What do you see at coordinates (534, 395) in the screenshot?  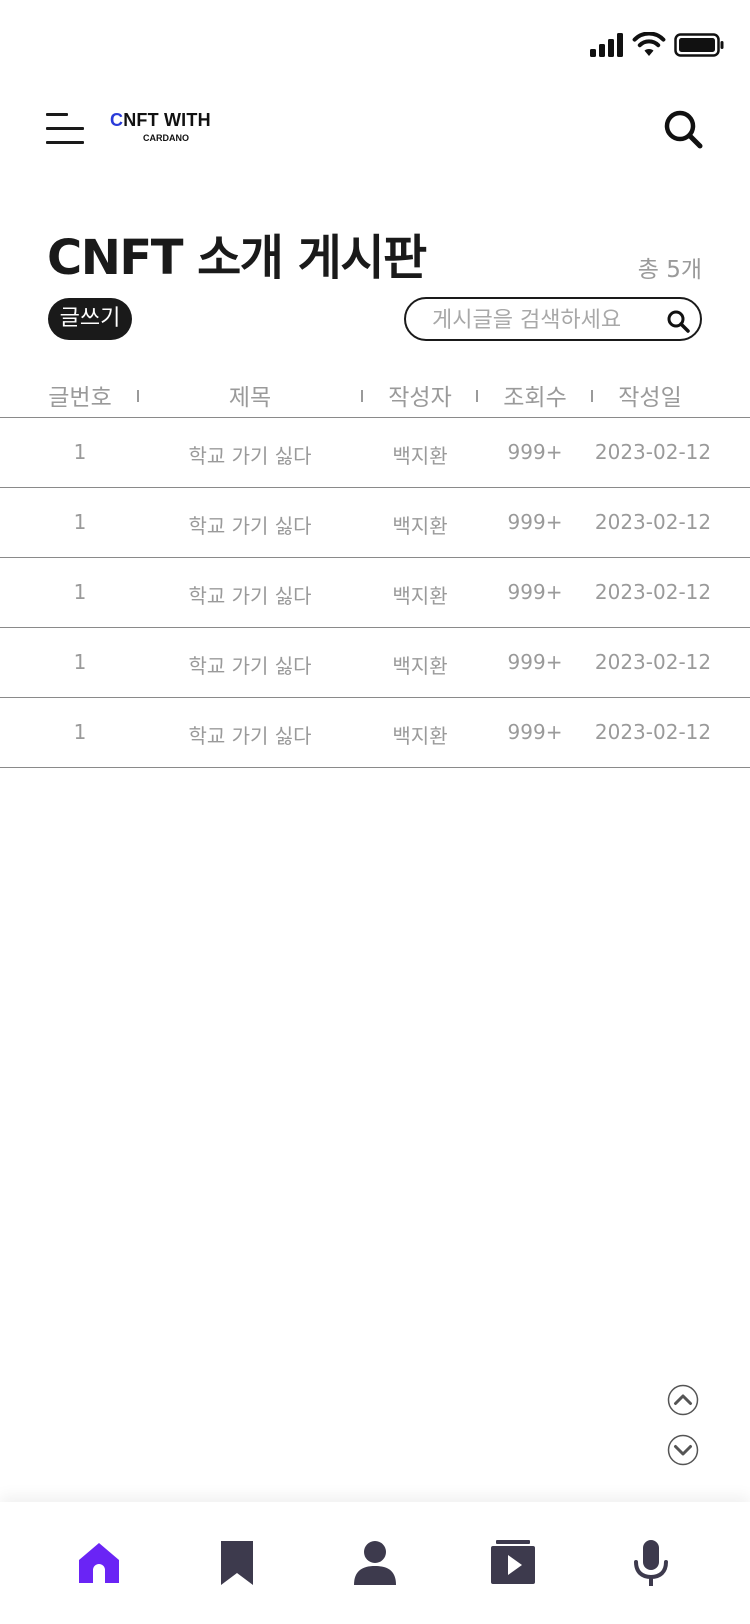 I see `column-header-views: 조회수` at bounding box center [534, 395].